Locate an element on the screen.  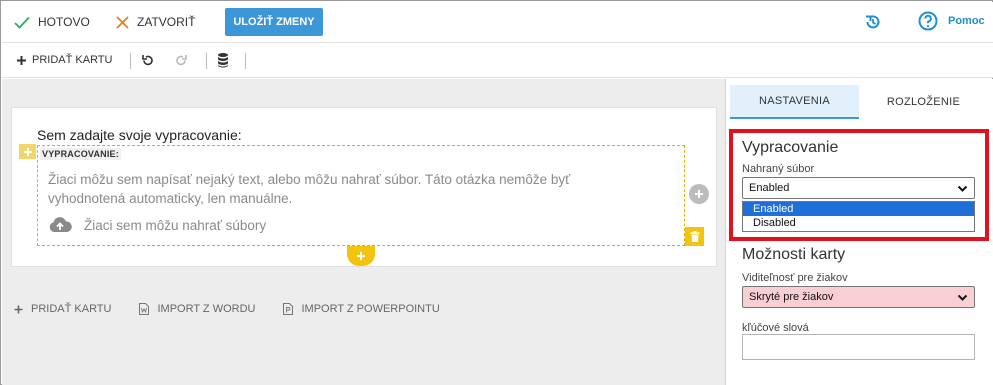
top-toolbar: HOTOVO ZATVORIŤ ULOŽIŤ ZMENY Pomoc is located at coordinates (497, 22).